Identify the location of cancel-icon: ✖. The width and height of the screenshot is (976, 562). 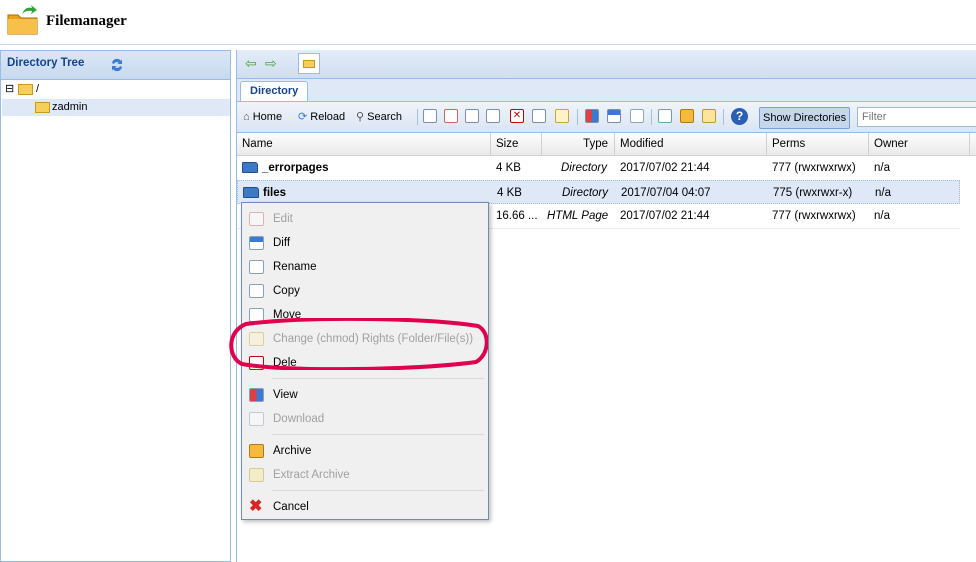
(256, 506).